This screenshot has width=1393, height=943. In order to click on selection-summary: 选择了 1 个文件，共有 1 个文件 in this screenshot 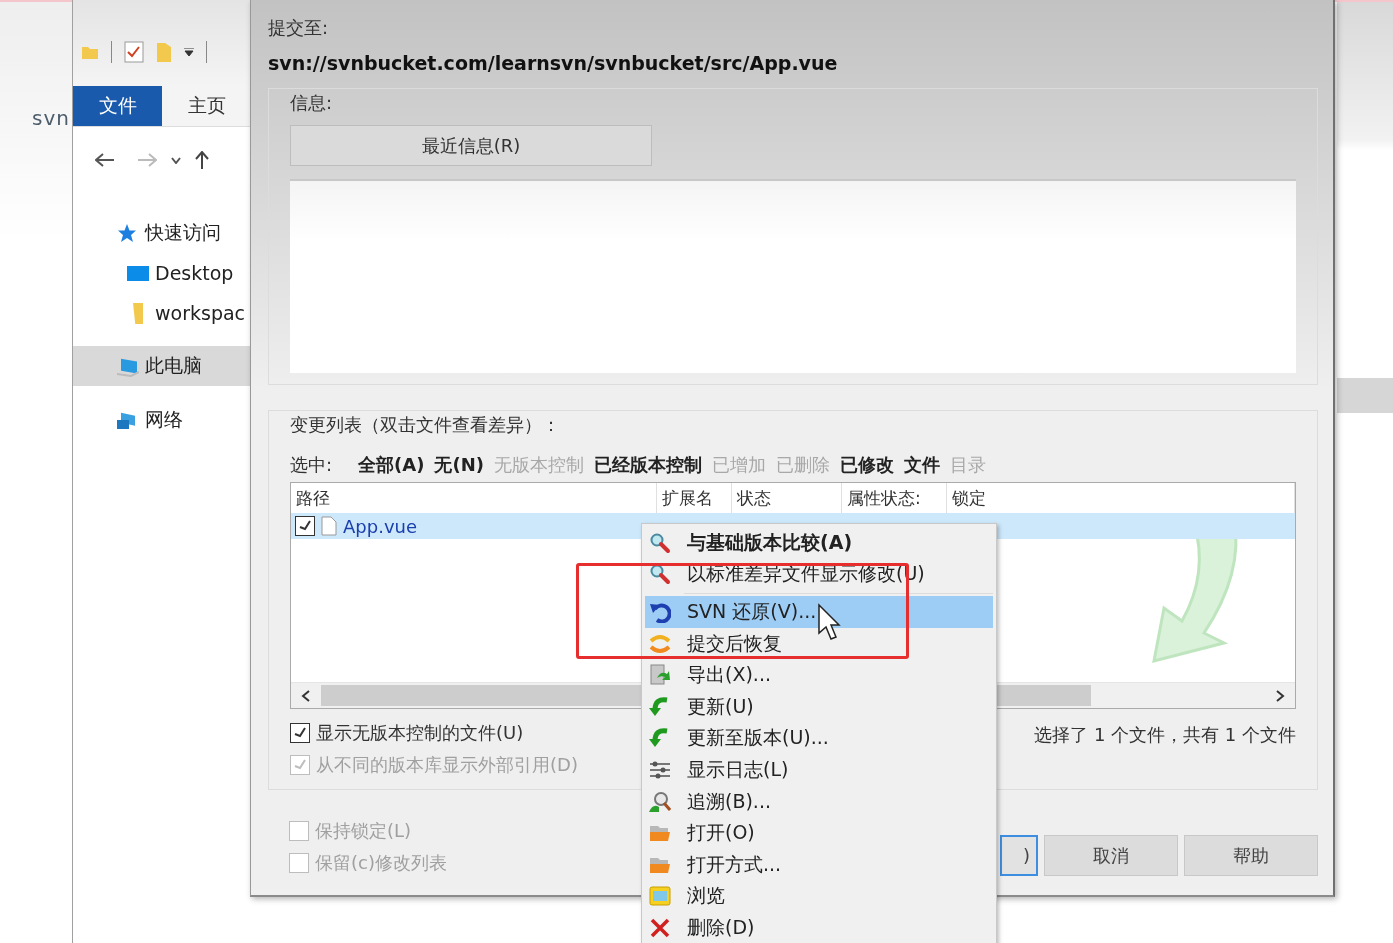, I will do `click(1165, 735)`.